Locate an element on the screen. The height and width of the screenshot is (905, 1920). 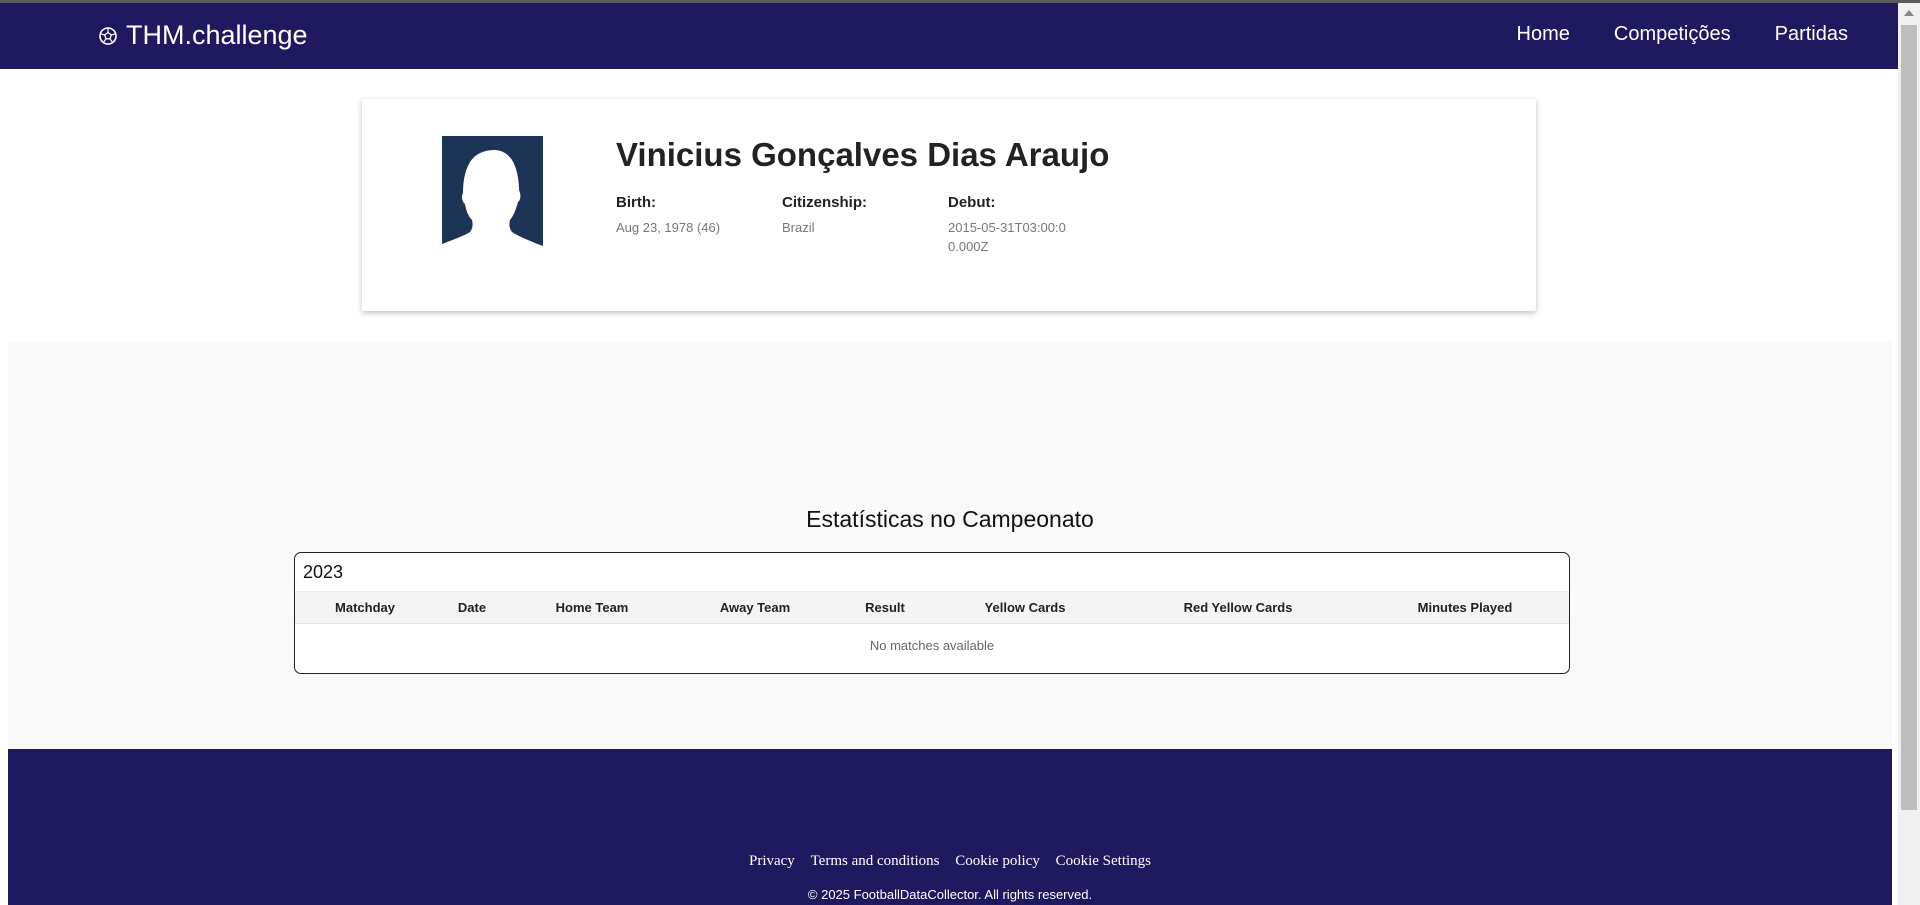
nav-competicoes: Competições is located at coordinates (1672, 34).